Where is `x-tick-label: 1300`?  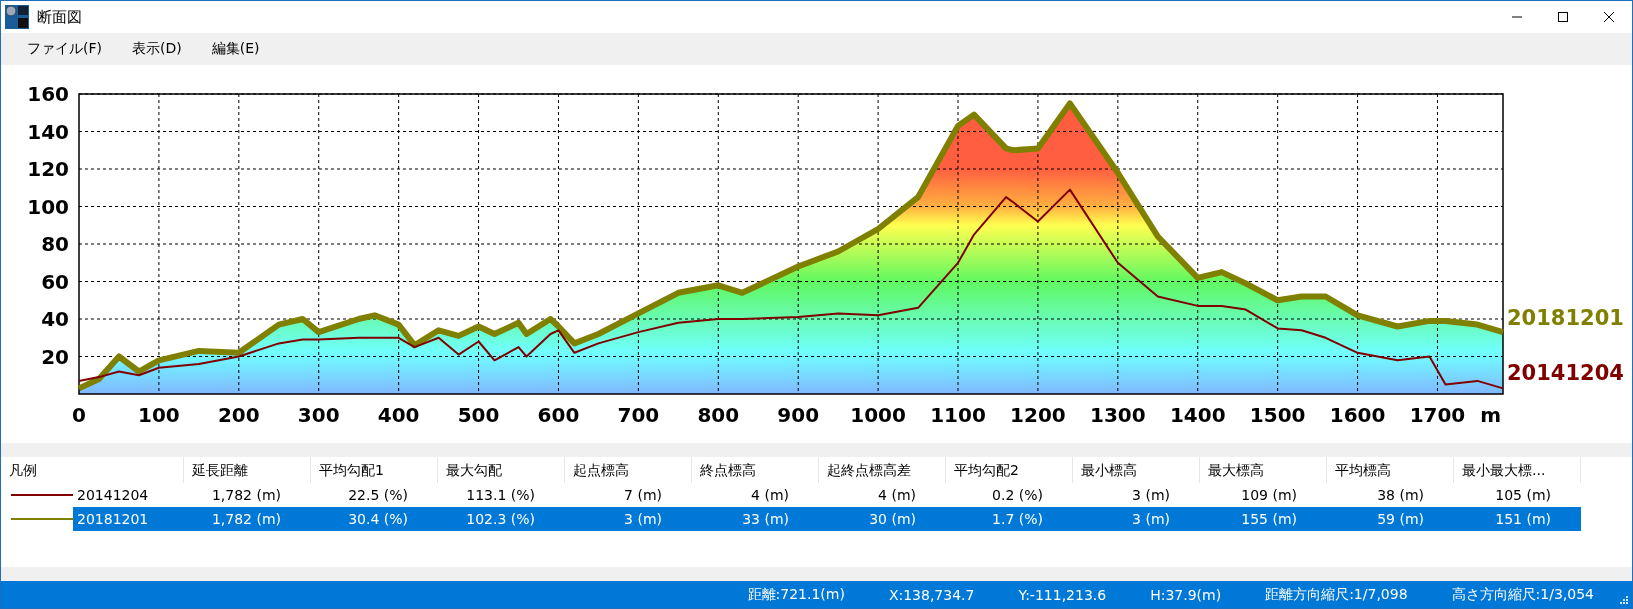
x-tick-label: 1300 is located at coordinates (1118, 414).